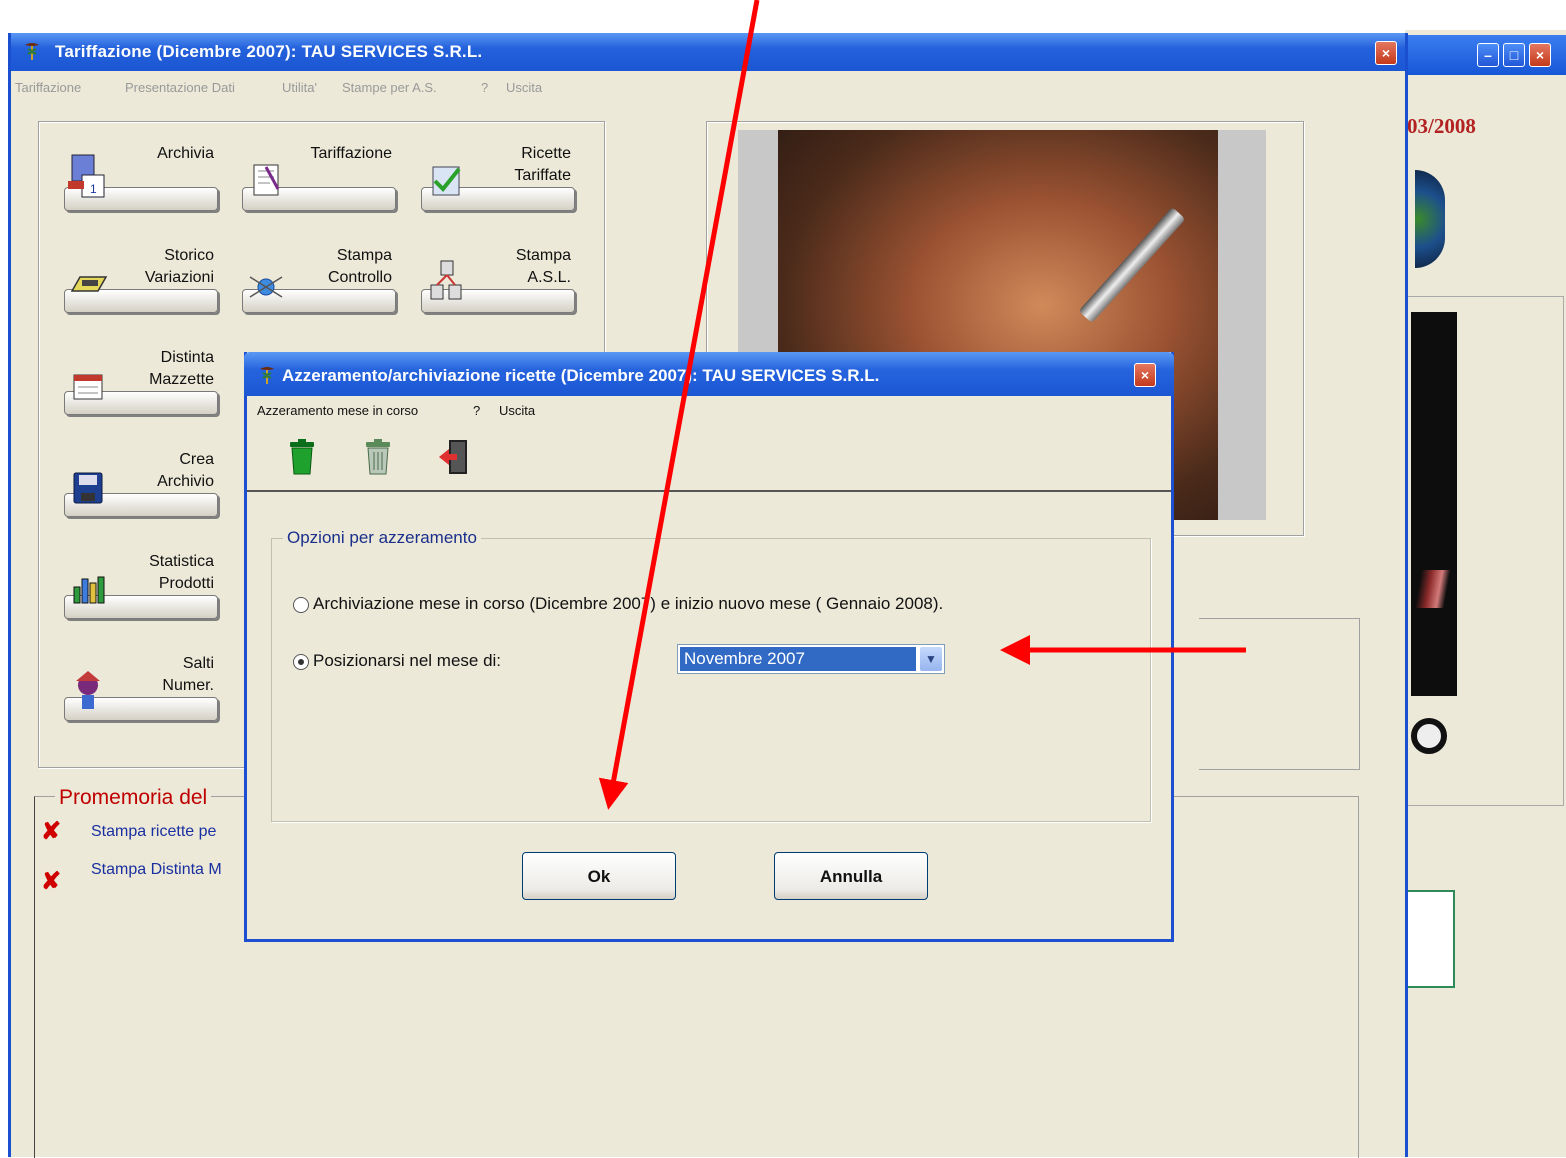  Describe the element at coordinates (454, 457) in the screenshot. I see `exit-door-icon` at that location.